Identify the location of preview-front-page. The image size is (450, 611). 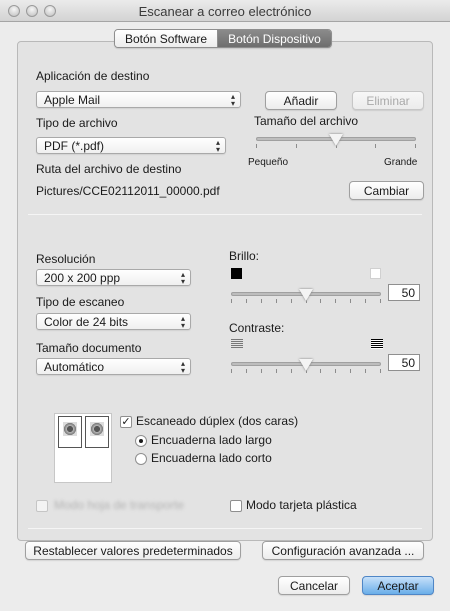
(70, 432).